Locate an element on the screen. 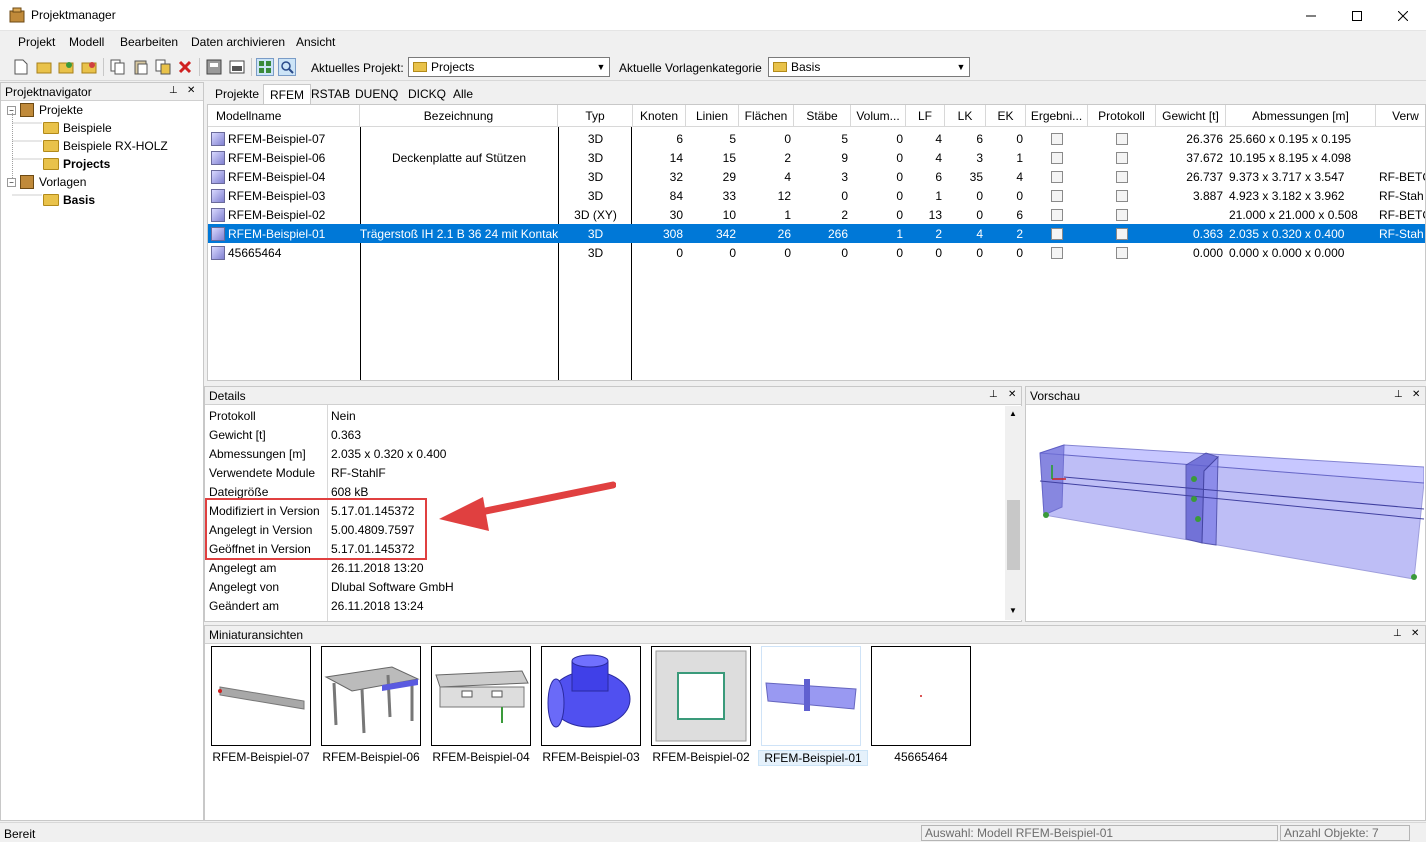 This screenshot has height=842, width=1426. thumbnail-label: RFEM-Beispiel-06 is located at coordinates (371, 757).